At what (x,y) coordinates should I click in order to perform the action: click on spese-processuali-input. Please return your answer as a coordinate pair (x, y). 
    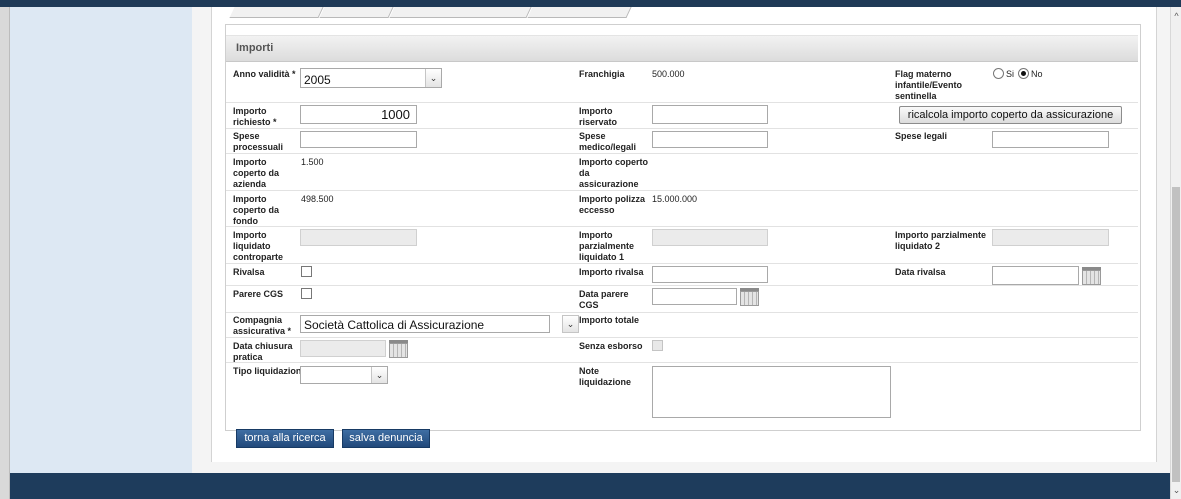
    Looking at the image, I should click on (358, 139).